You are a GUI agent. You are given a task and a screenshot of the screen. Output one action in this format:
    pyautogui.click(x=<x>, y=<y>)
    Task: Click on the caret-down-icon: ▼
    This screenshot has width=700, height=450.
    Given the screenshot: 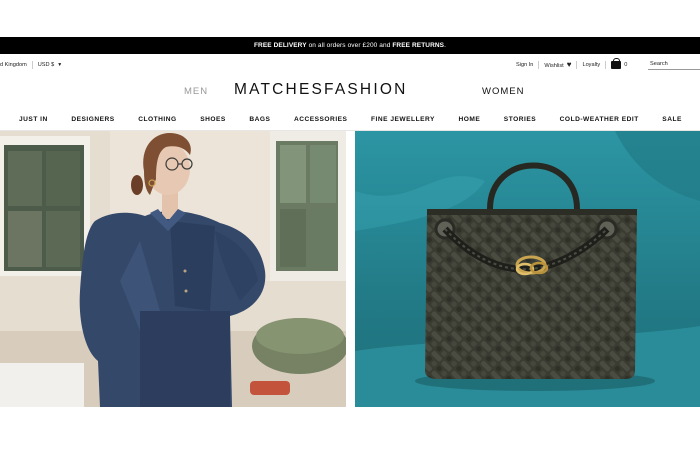 What is the action you would take?
    pyautogui.click(x=60, y=65)
    